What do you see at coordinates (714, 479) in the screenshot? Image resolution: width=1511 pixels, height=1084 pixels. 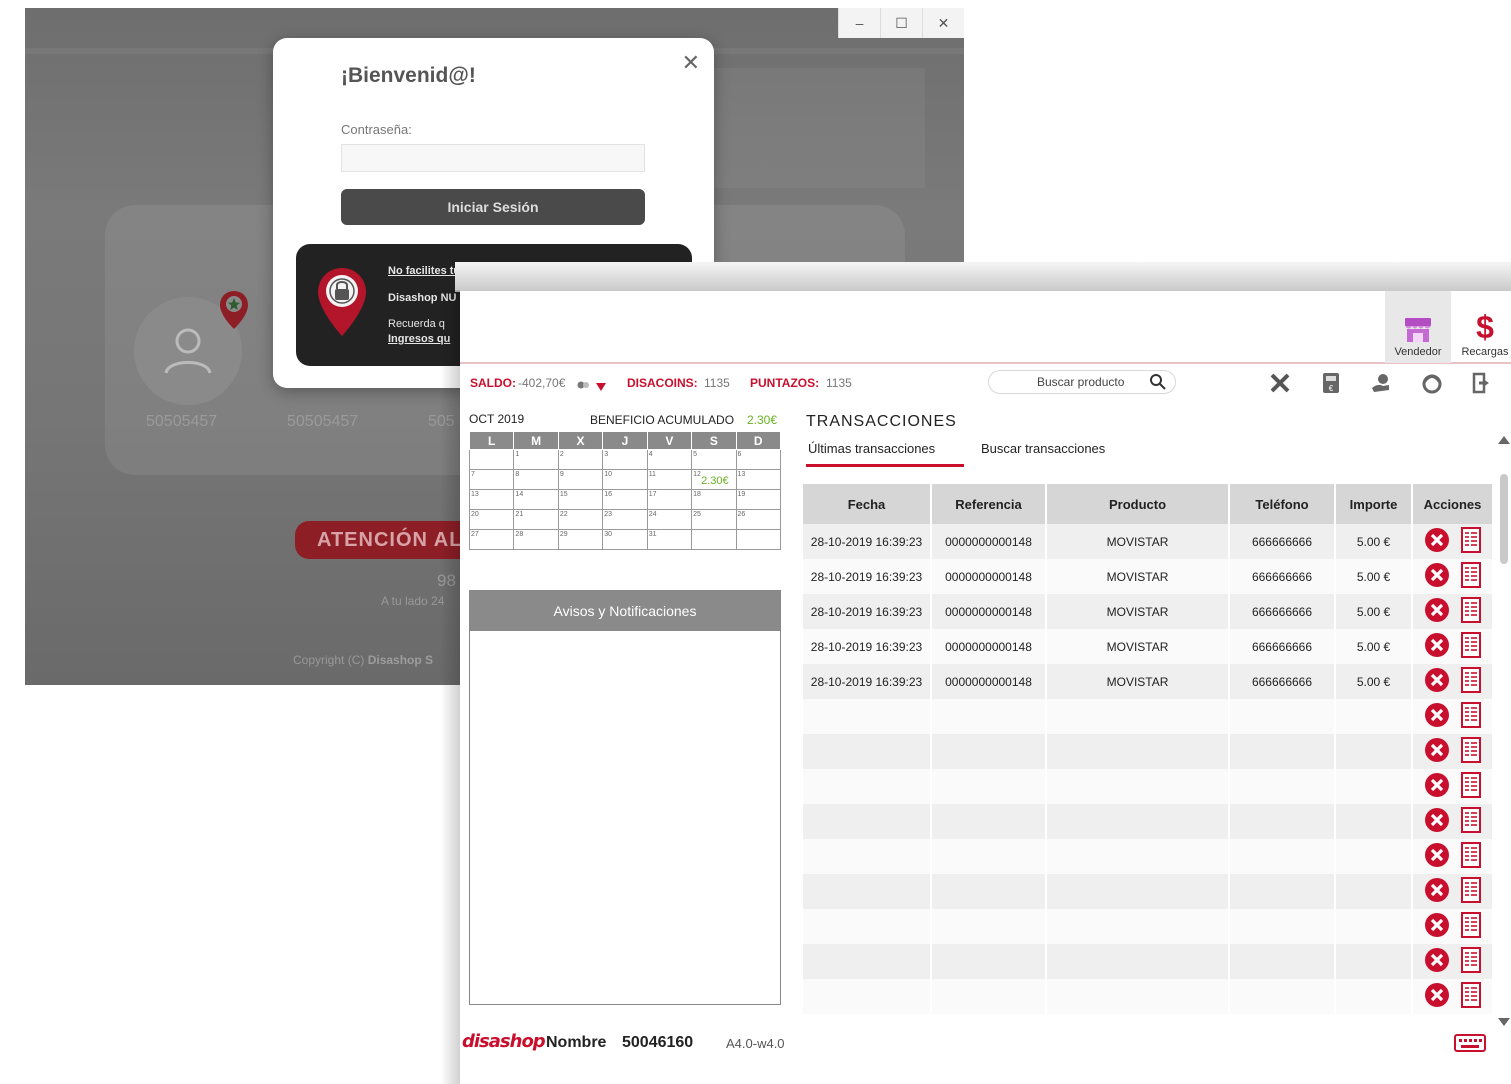 I see `calendar-day: 12 2.30€` at bounding box center [714, 479].